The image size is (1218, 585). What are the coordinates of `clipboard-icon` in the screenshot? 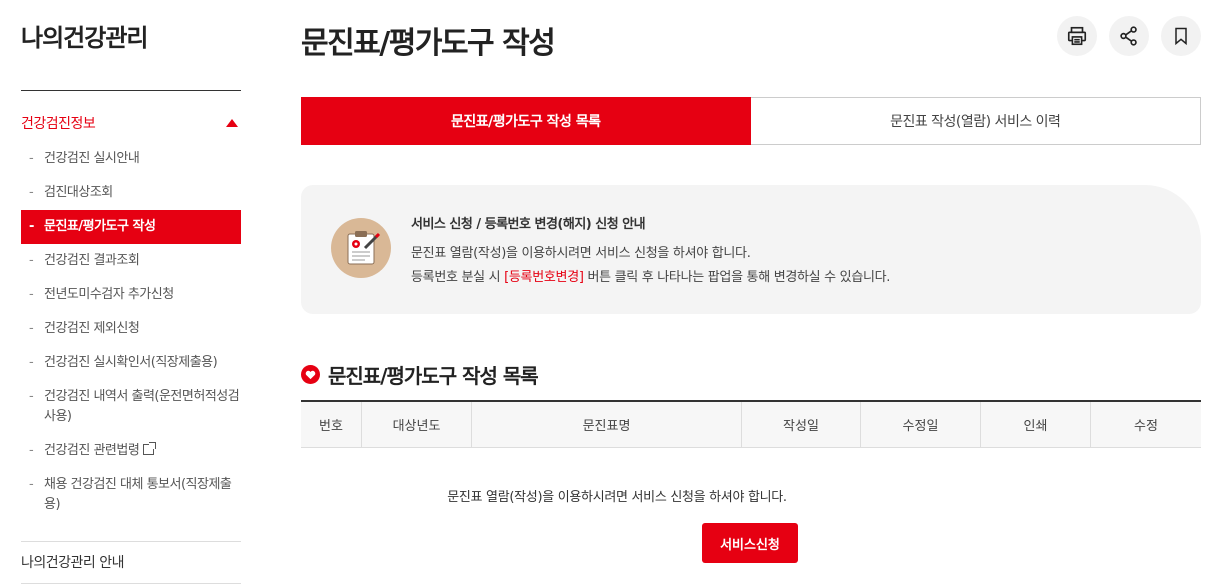 It's located at (361, 248).